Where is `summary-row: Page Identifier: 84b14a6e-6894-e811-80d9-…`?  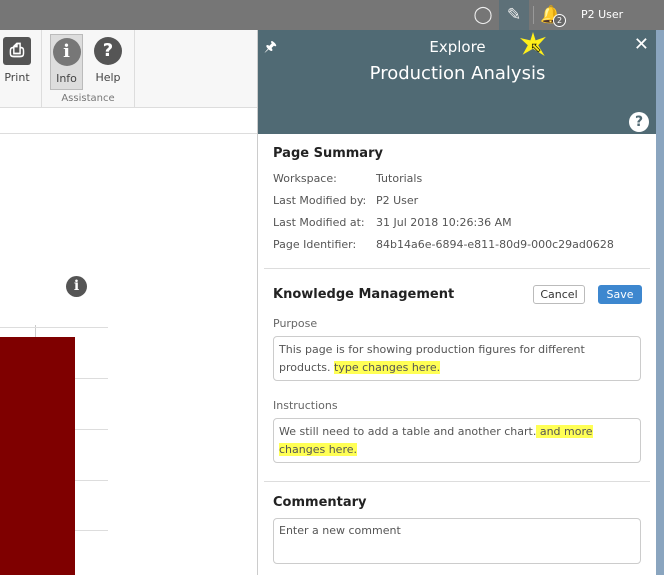
summary-row: Page Identifier: 84b14a6e-6894-e811-80d9-… is located at coordinates (443, 244).